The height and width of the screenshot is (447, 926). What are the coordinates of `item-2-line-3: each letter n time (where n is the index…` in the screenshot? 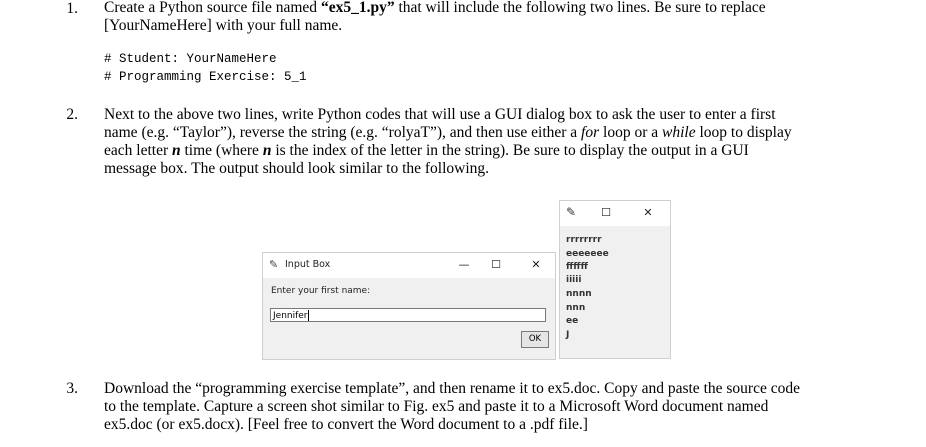 It's located at (426, 150).